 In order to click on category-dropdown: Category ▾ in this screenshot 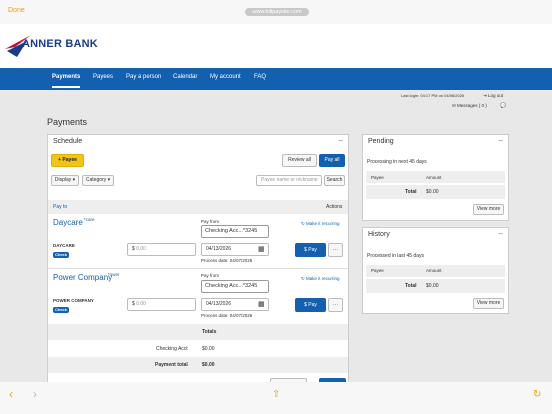, I will do `click(98, 180)`.